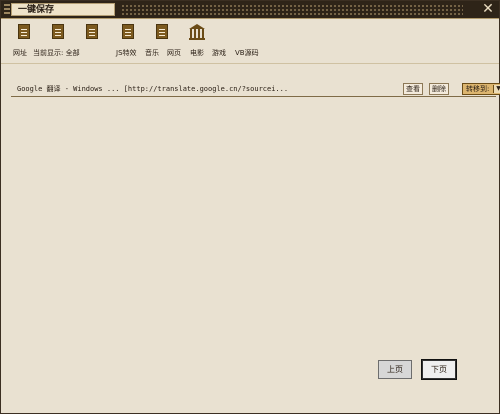  Describe the element at coordinates (439, 369) in the screenshot. I see `next-page-button: 下页` at that location.